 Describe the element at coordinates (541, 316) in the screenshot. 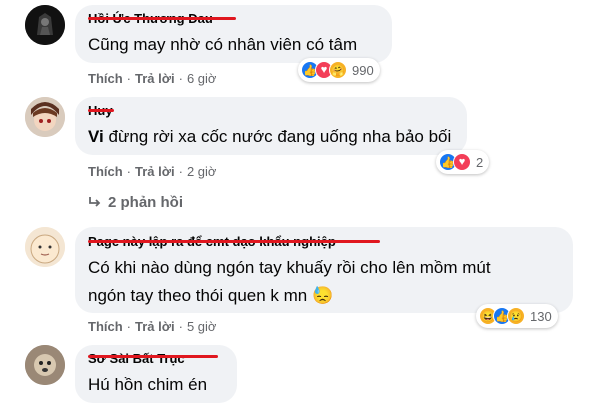

I see `reaction-count: 130` at that location.